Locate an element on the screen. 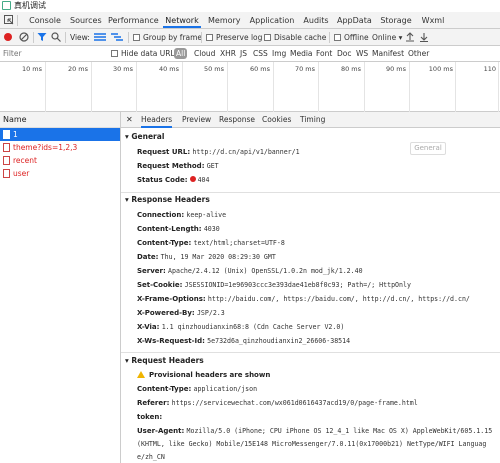 This screenshot has width=500, height=463. response-headers-title: Response Headers is located at coordinates (170, 199).